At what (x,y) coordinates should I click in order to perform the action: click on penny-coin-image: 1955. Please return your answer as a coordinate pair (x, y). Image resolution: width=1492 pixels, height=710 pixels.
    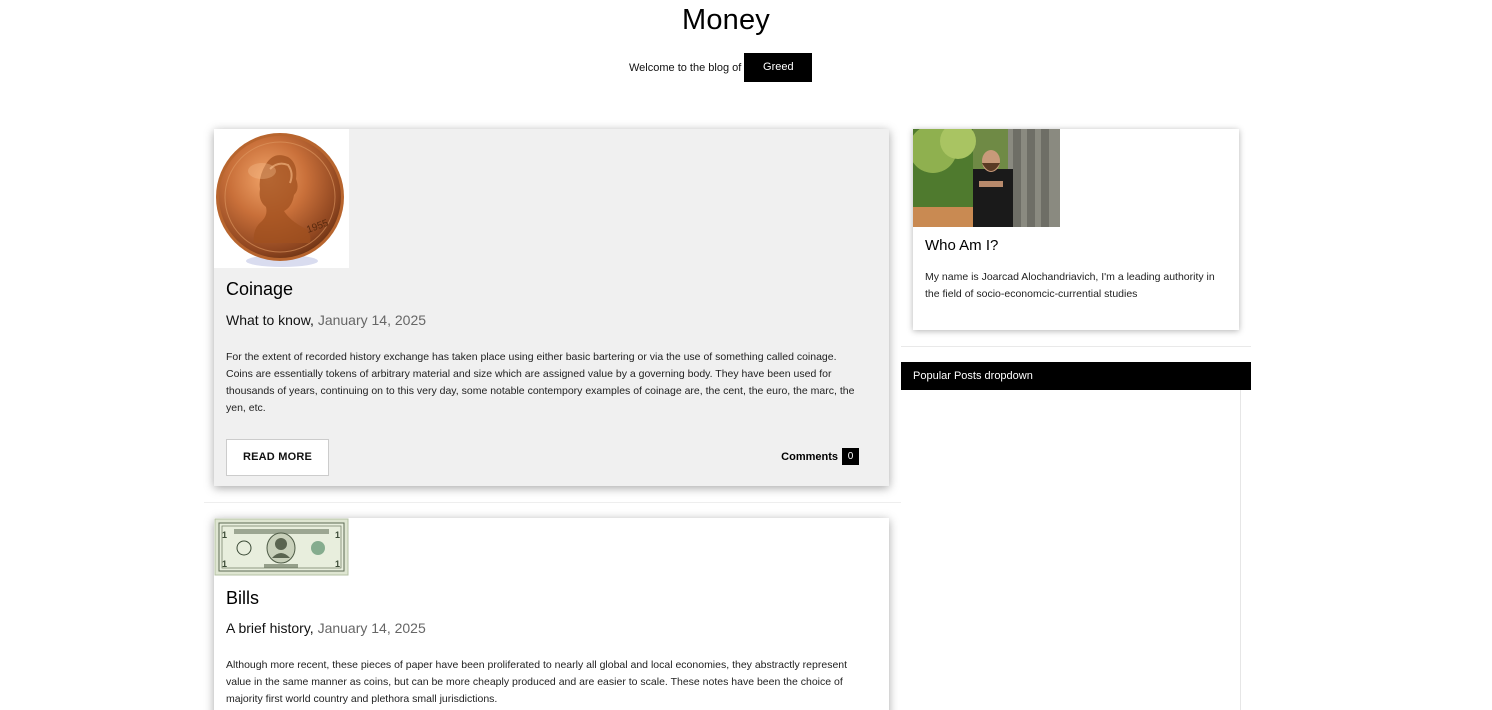
    Looking at the image, I should click on (281, 198).